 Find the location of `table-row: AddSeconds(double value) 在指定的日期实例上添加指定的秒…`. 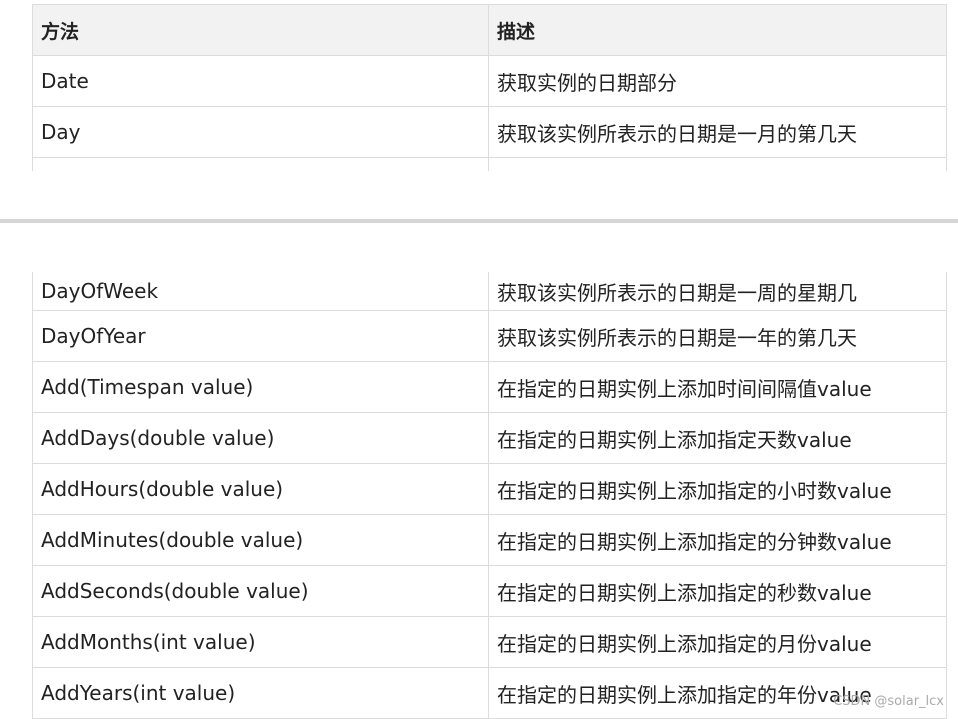

table-row: AddSeconds(double value) 在指定的日期实例上添加指定的秒… is located at coordinates (489, 591).